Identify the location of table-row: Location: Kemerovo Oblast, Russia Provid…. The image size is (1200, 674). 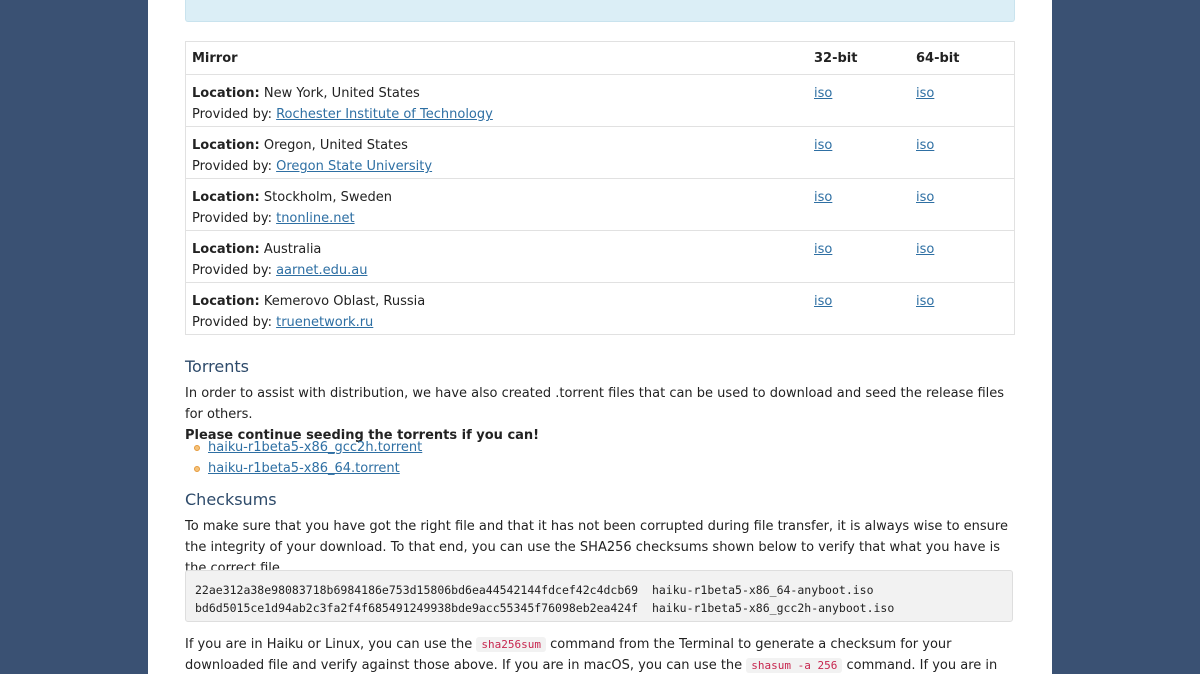
(600, 308).